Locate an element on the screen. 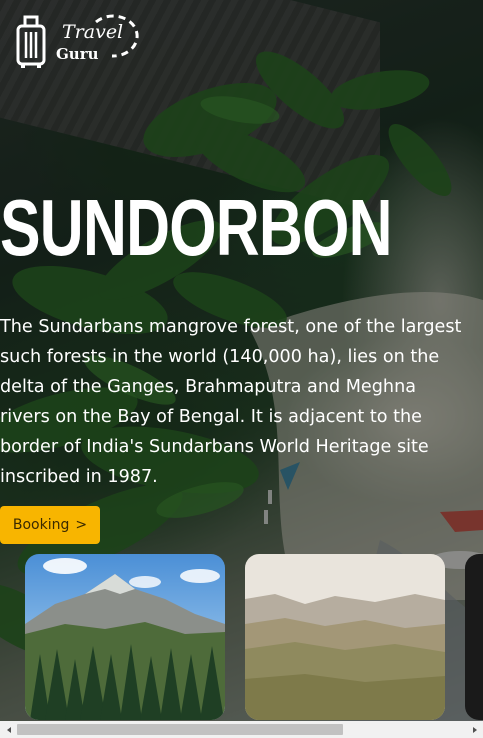 The image size is (483, 738). booking-button: Booking > is located at coordinates (50, 525).